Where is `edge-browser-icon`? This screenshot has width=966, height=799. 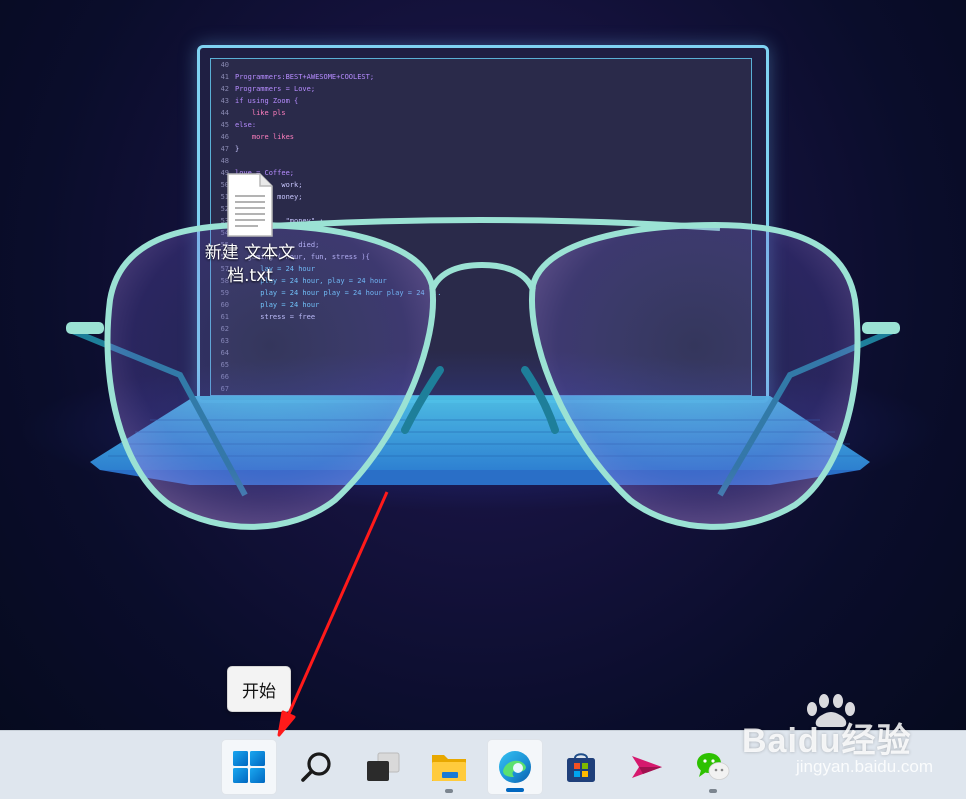
edge-browser-icon is located at coordinates (515, 767).